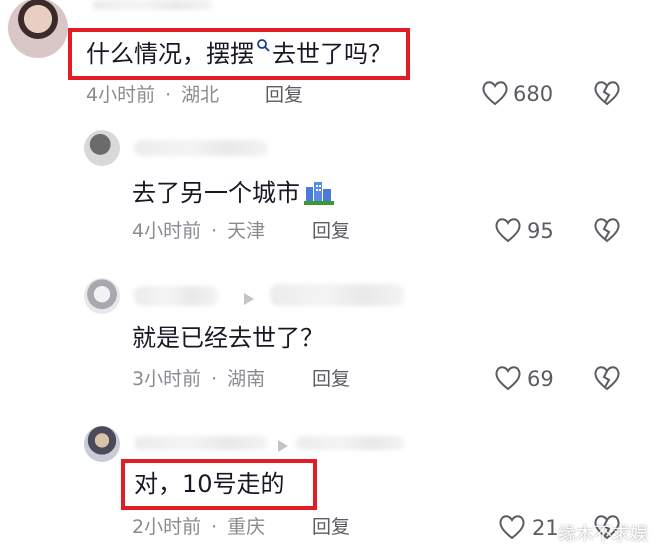 The width and height of the screenshot is (660, 556). I want to click on comment-text: 对，10号走的, so click(209, 484).